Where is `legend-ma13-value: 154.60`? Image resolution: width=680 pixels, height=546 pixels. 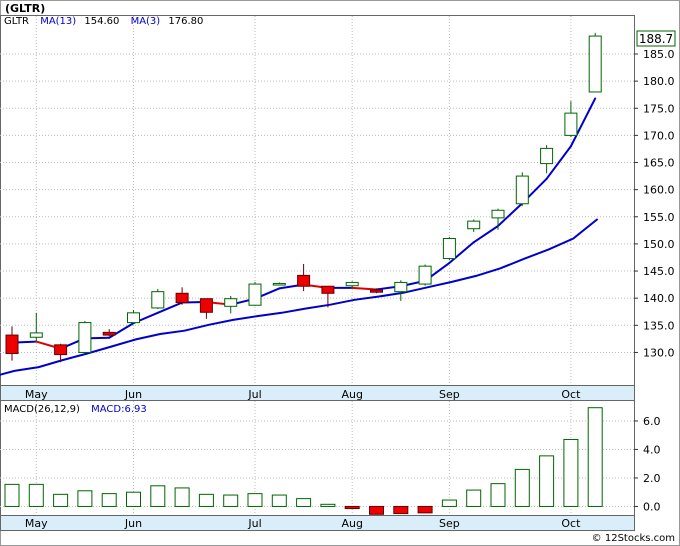 legend-ma13-value: 154.60 is located at coordinates (101, 21).